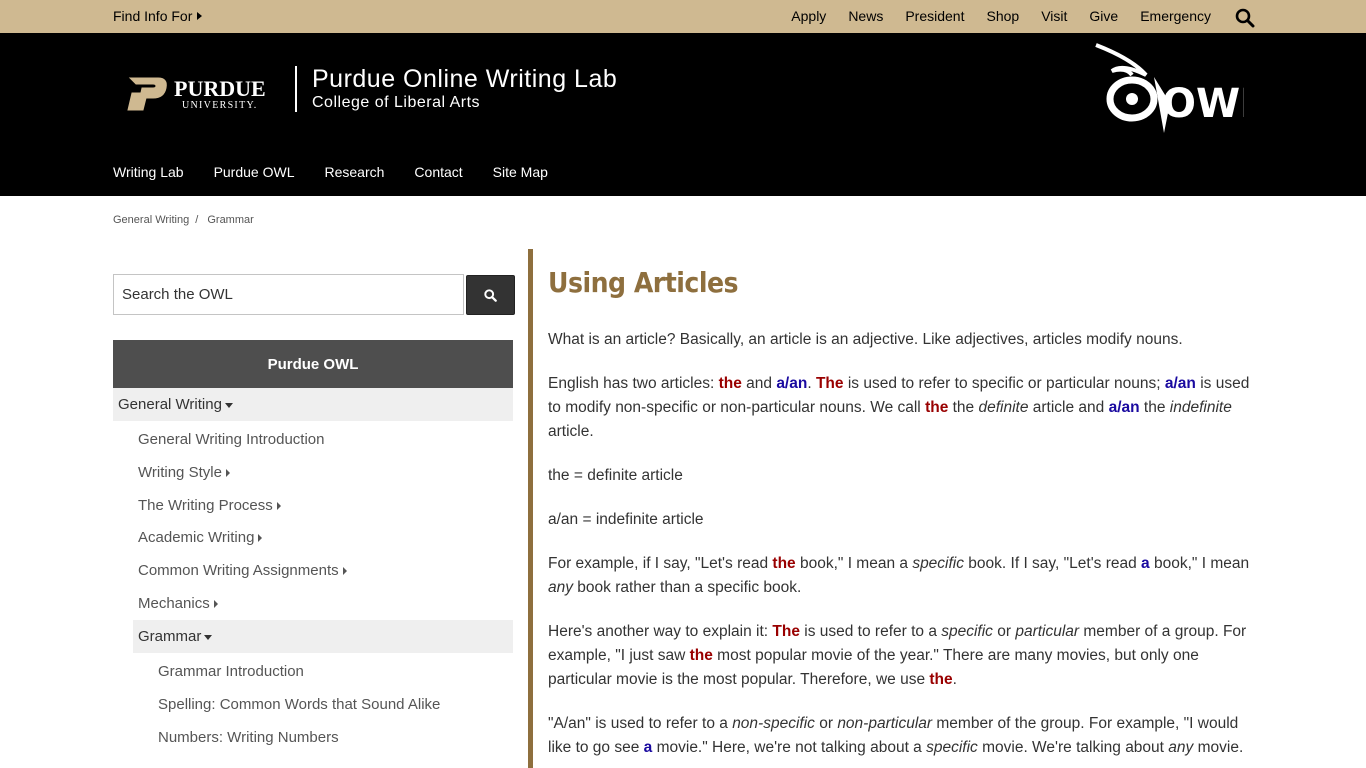  I want to click on sidebar-item-academic-writing: Academic Writing, so click(200, 537).